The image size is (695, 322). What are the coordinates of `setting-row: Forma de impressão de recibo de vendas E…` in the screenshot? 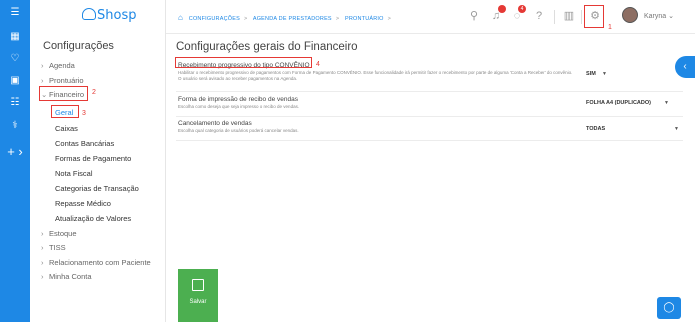 It's located at (429, 104).